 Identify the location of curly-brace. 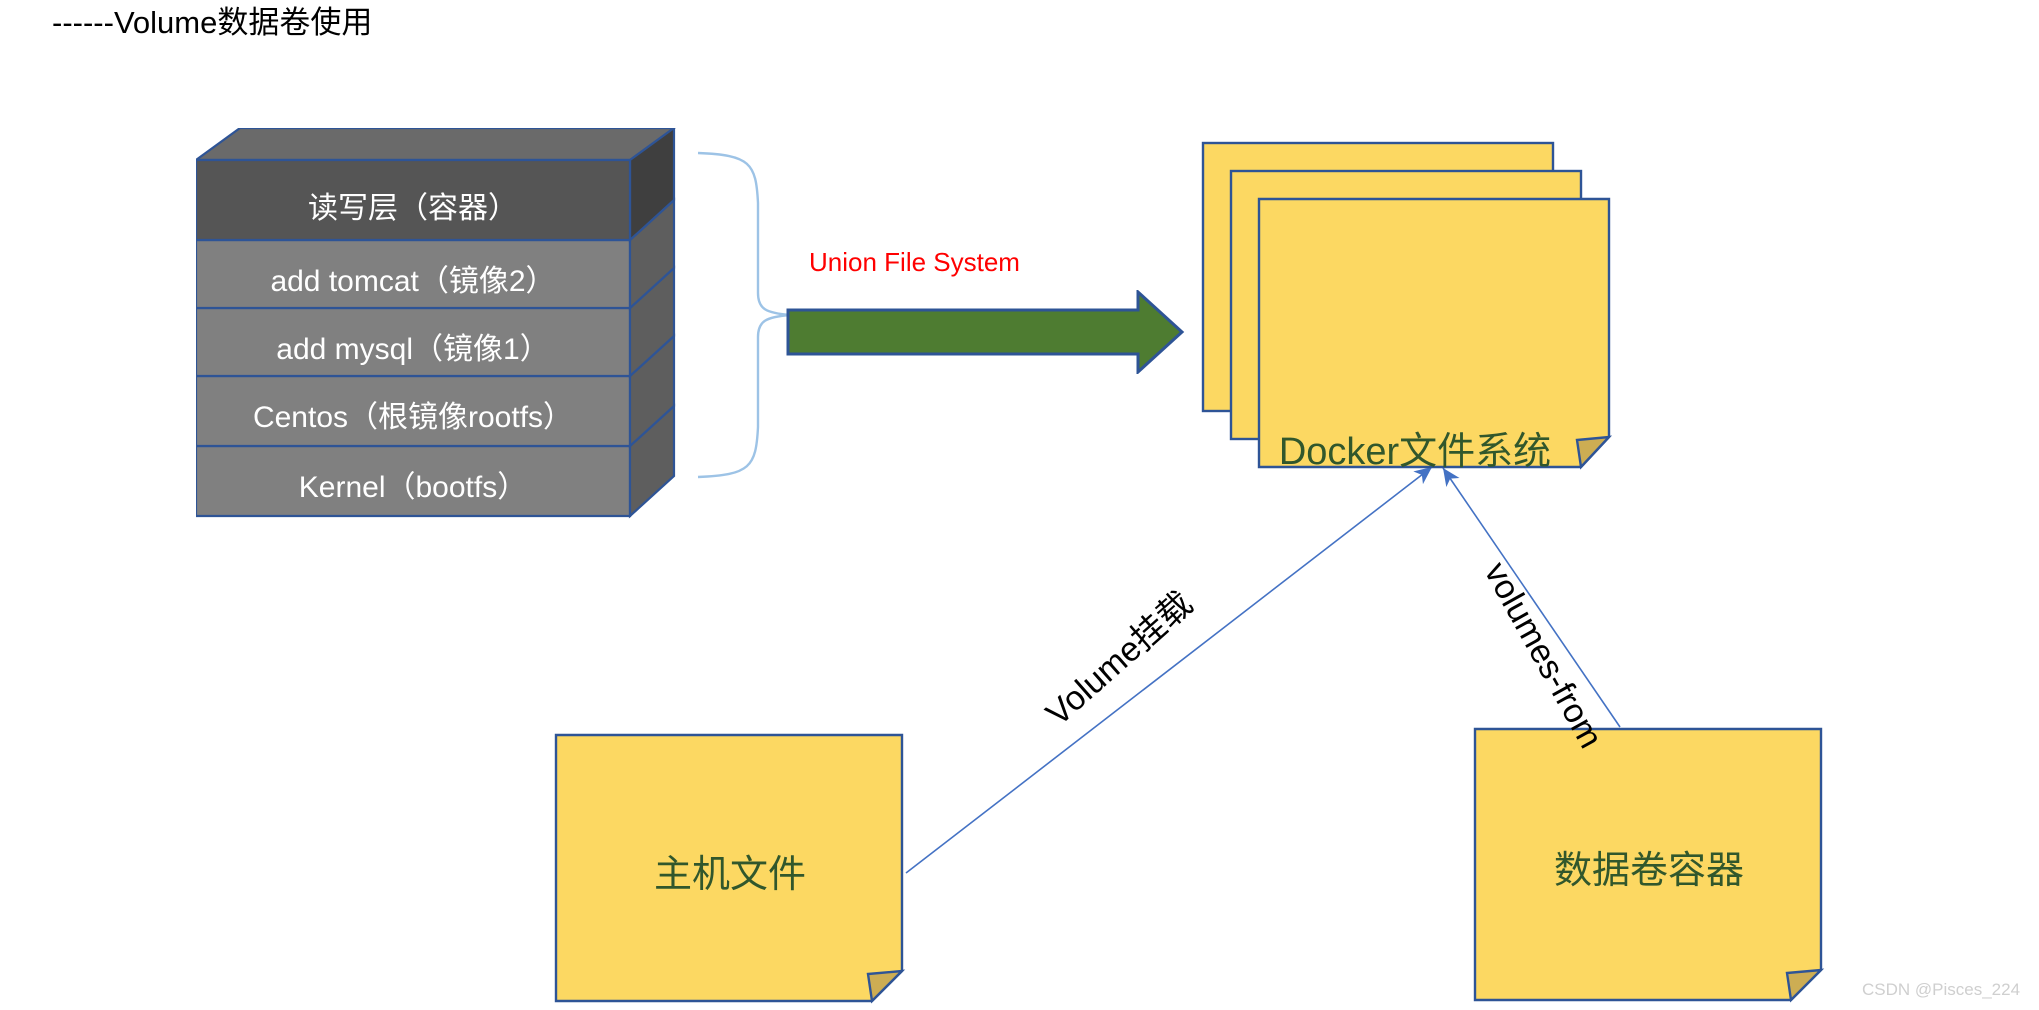
(744, 315).